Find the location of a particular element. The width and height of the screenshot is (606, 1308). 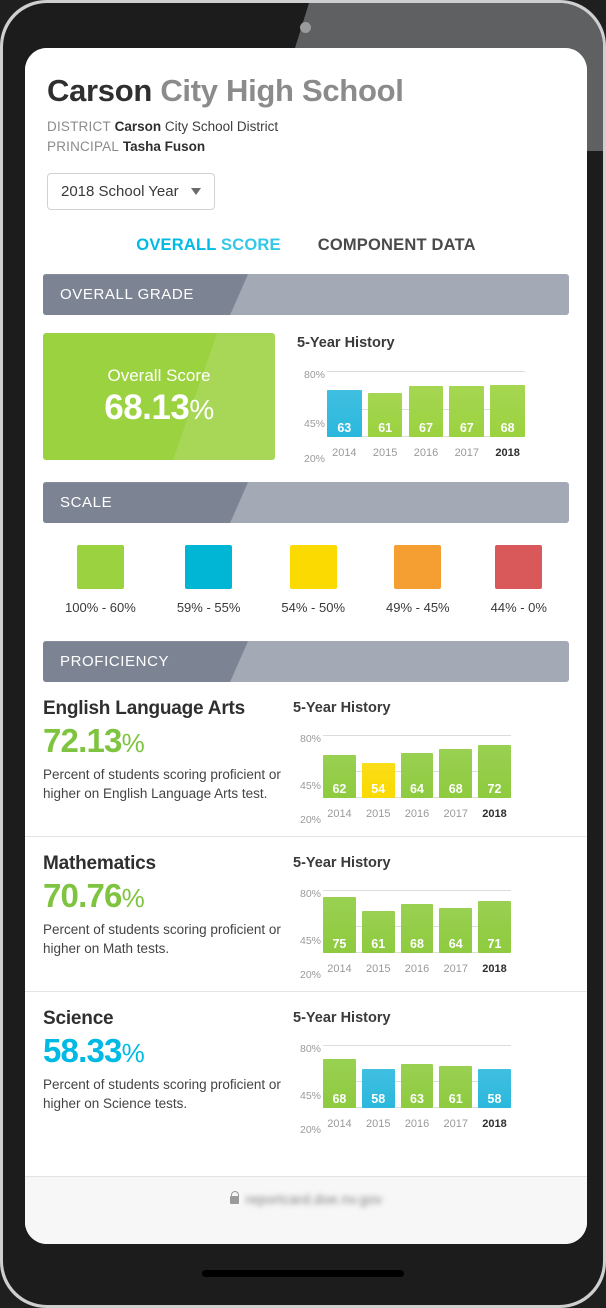

overall-score-card: Overall Score 68.13% is located at coordinates (159, 397).